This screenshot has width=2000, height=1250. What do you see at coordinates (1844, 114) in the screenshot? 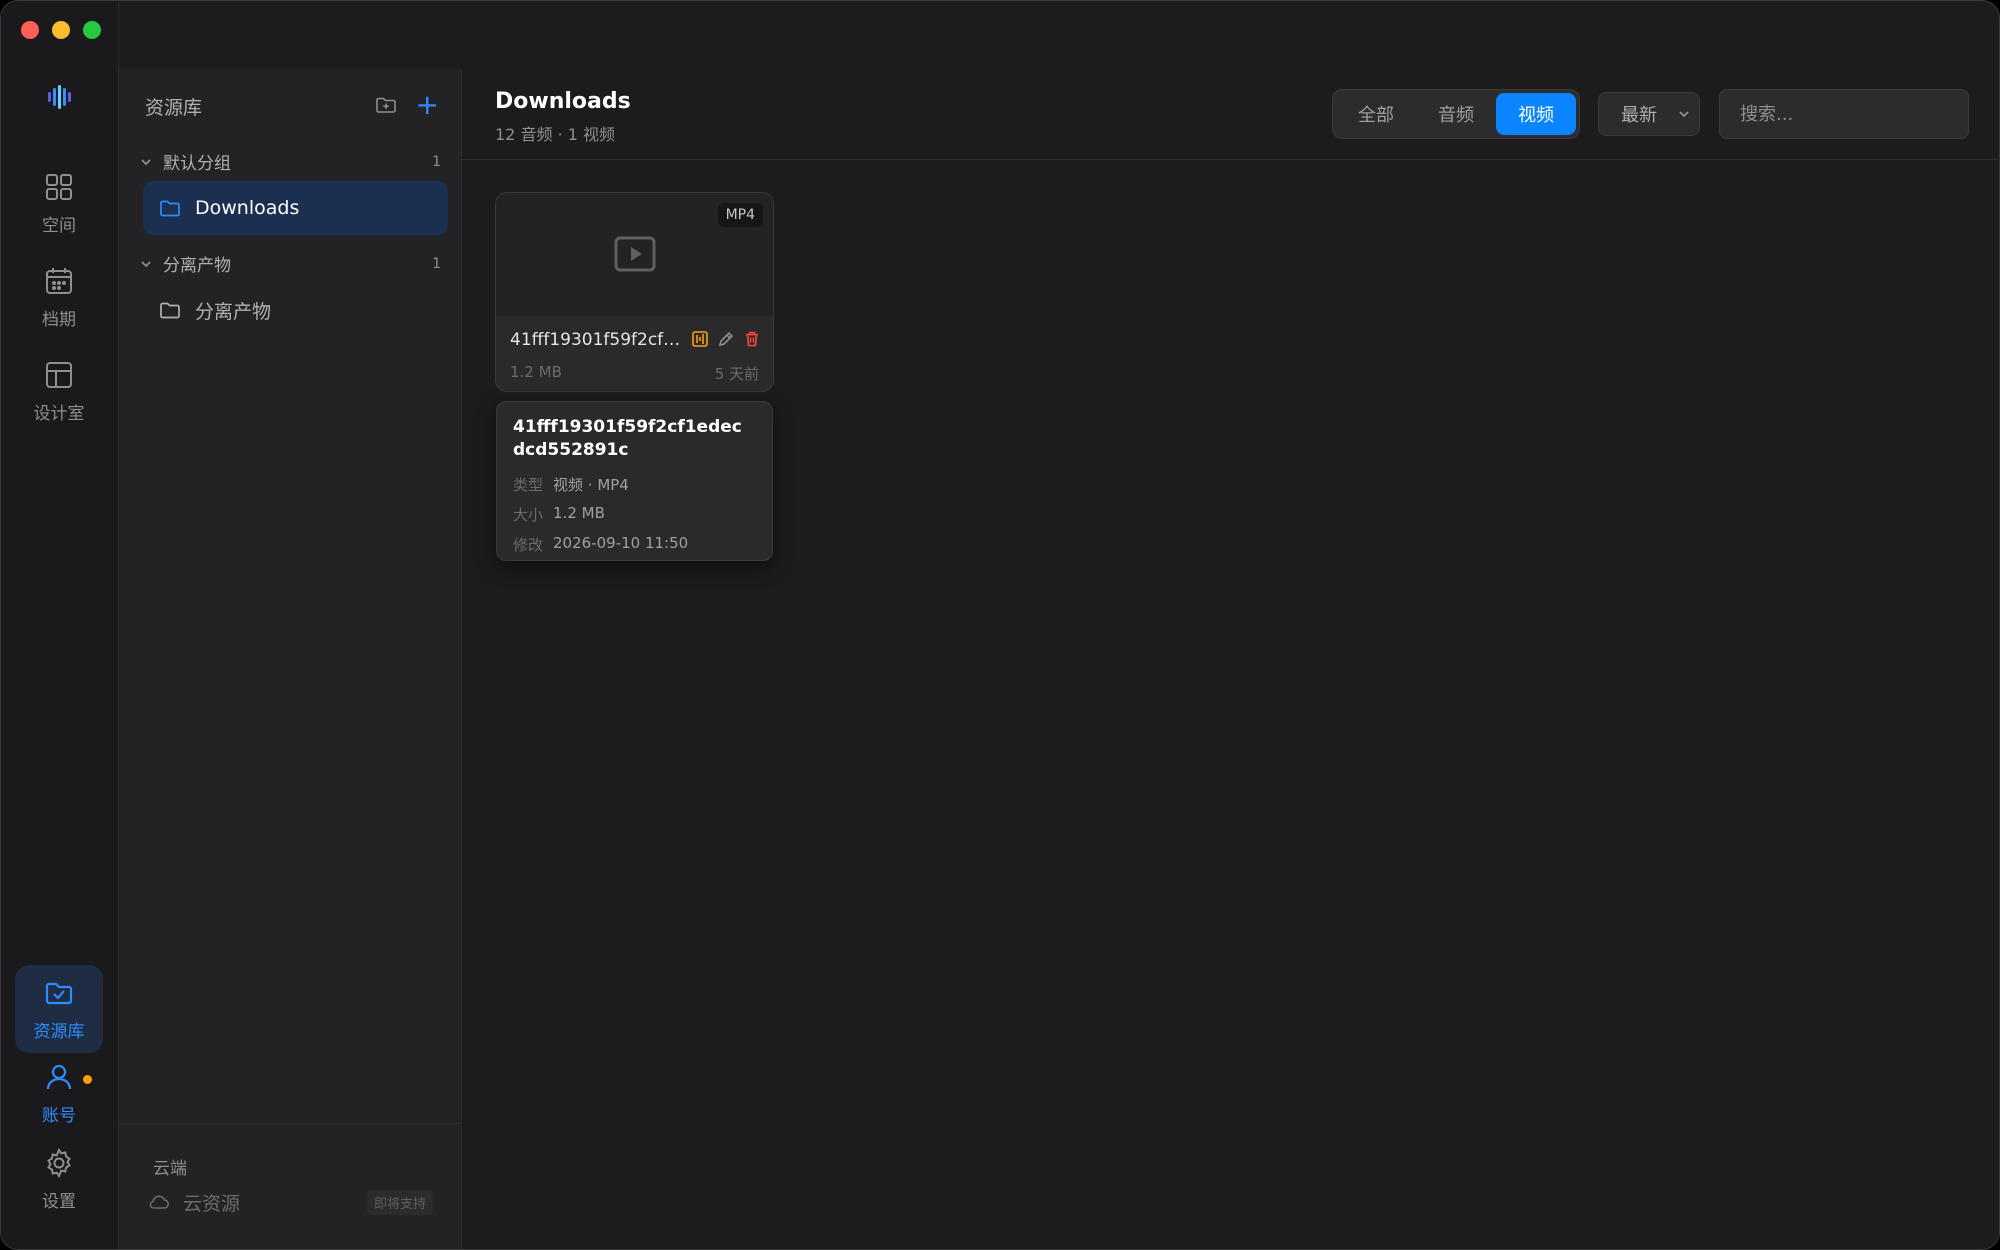
I see `search-input` at bounding box center [1844, 114].